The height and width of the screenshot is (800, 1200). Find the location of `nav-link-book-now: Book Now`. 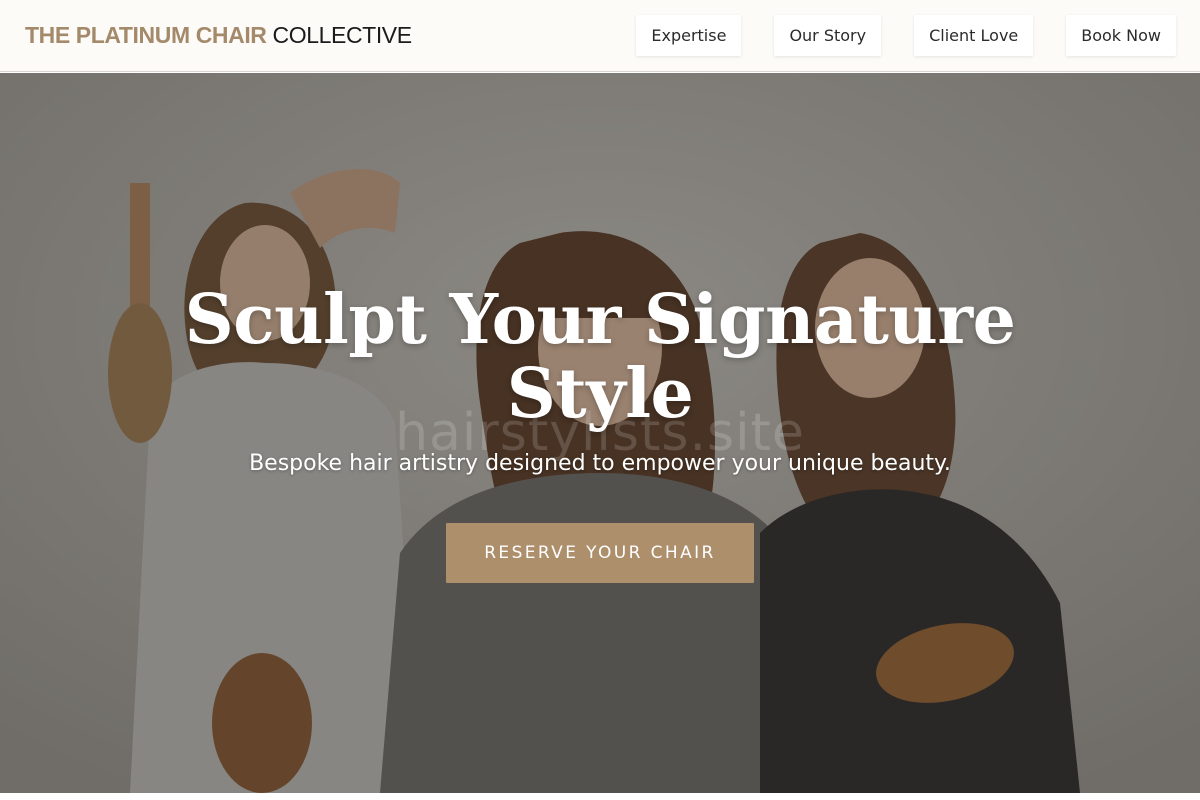

nav-link-book-now: Book Now is located at coordinates (1121, 35).